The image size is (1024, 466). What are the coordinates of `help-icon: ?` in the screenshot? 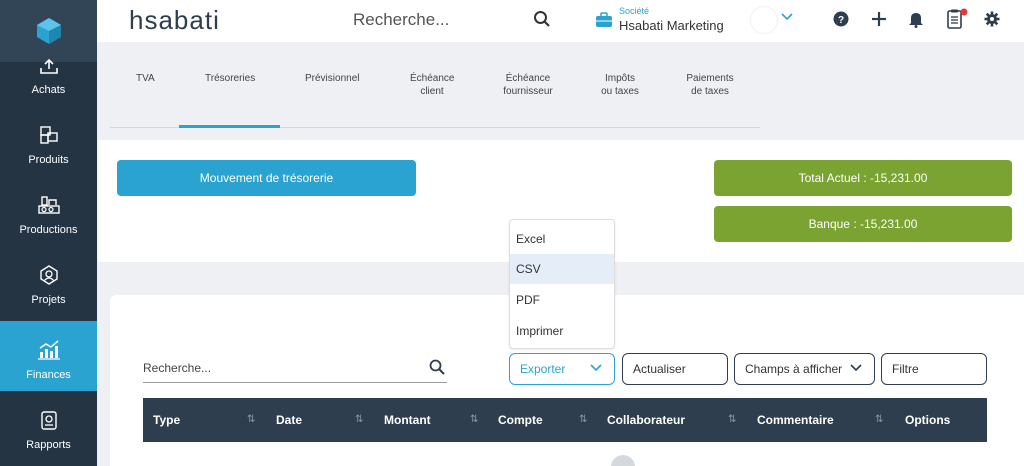 It's located at (841, 19).